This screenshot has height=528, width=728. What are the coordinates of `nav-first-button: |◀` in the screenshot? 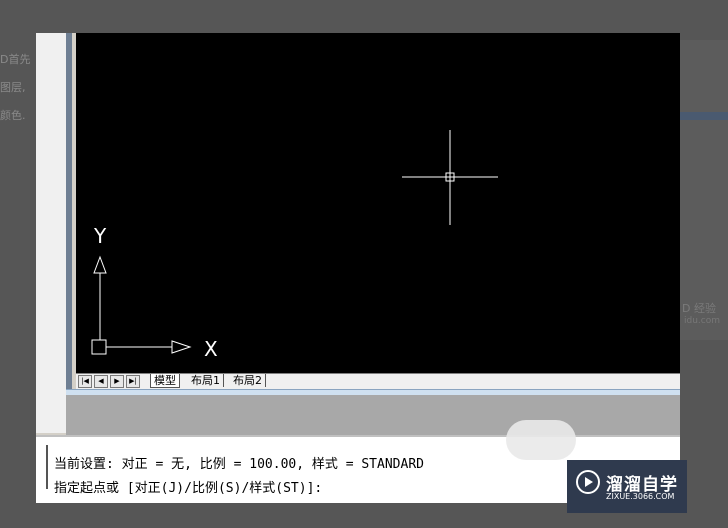 It's located at (85, 381).